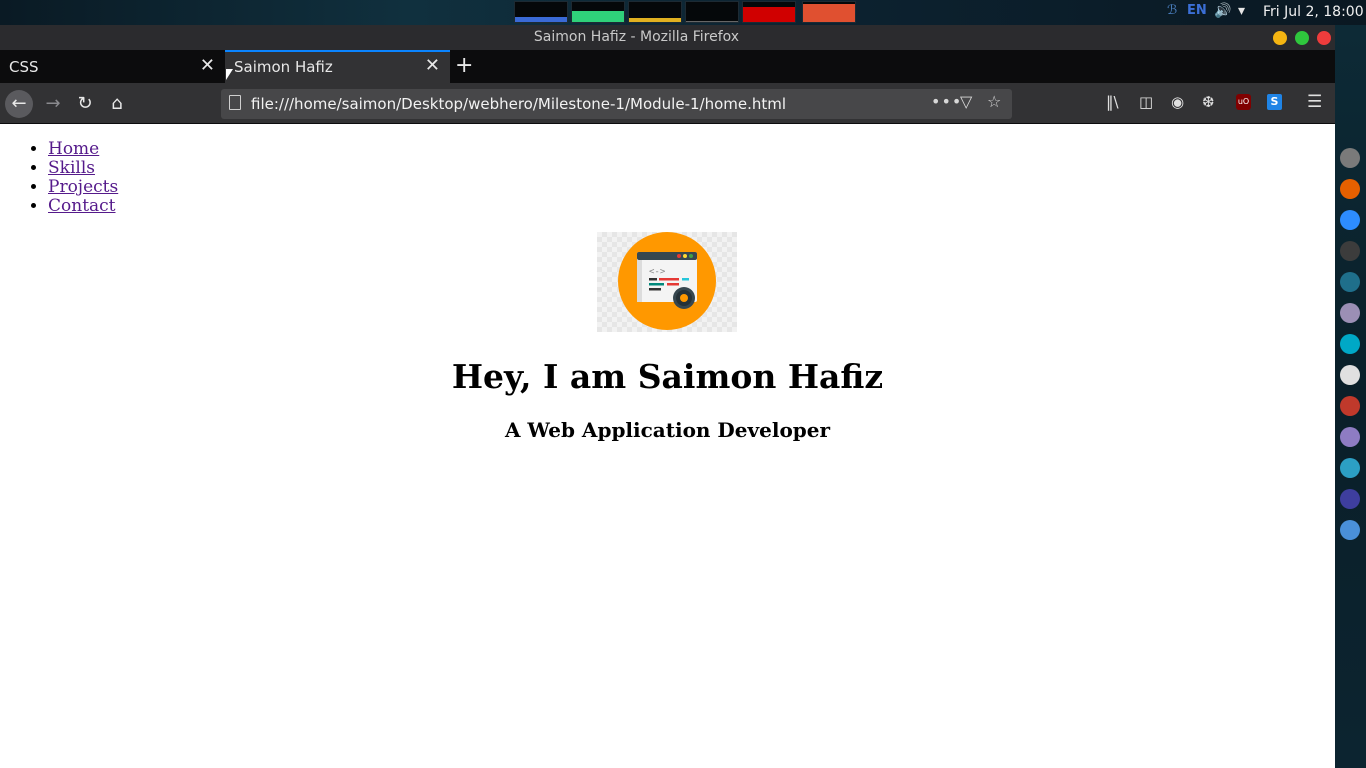  What do you see at coordinates (1350, 437) in the screenshot?
I see `document-dock-icon` at bounding box center [1350, 437].